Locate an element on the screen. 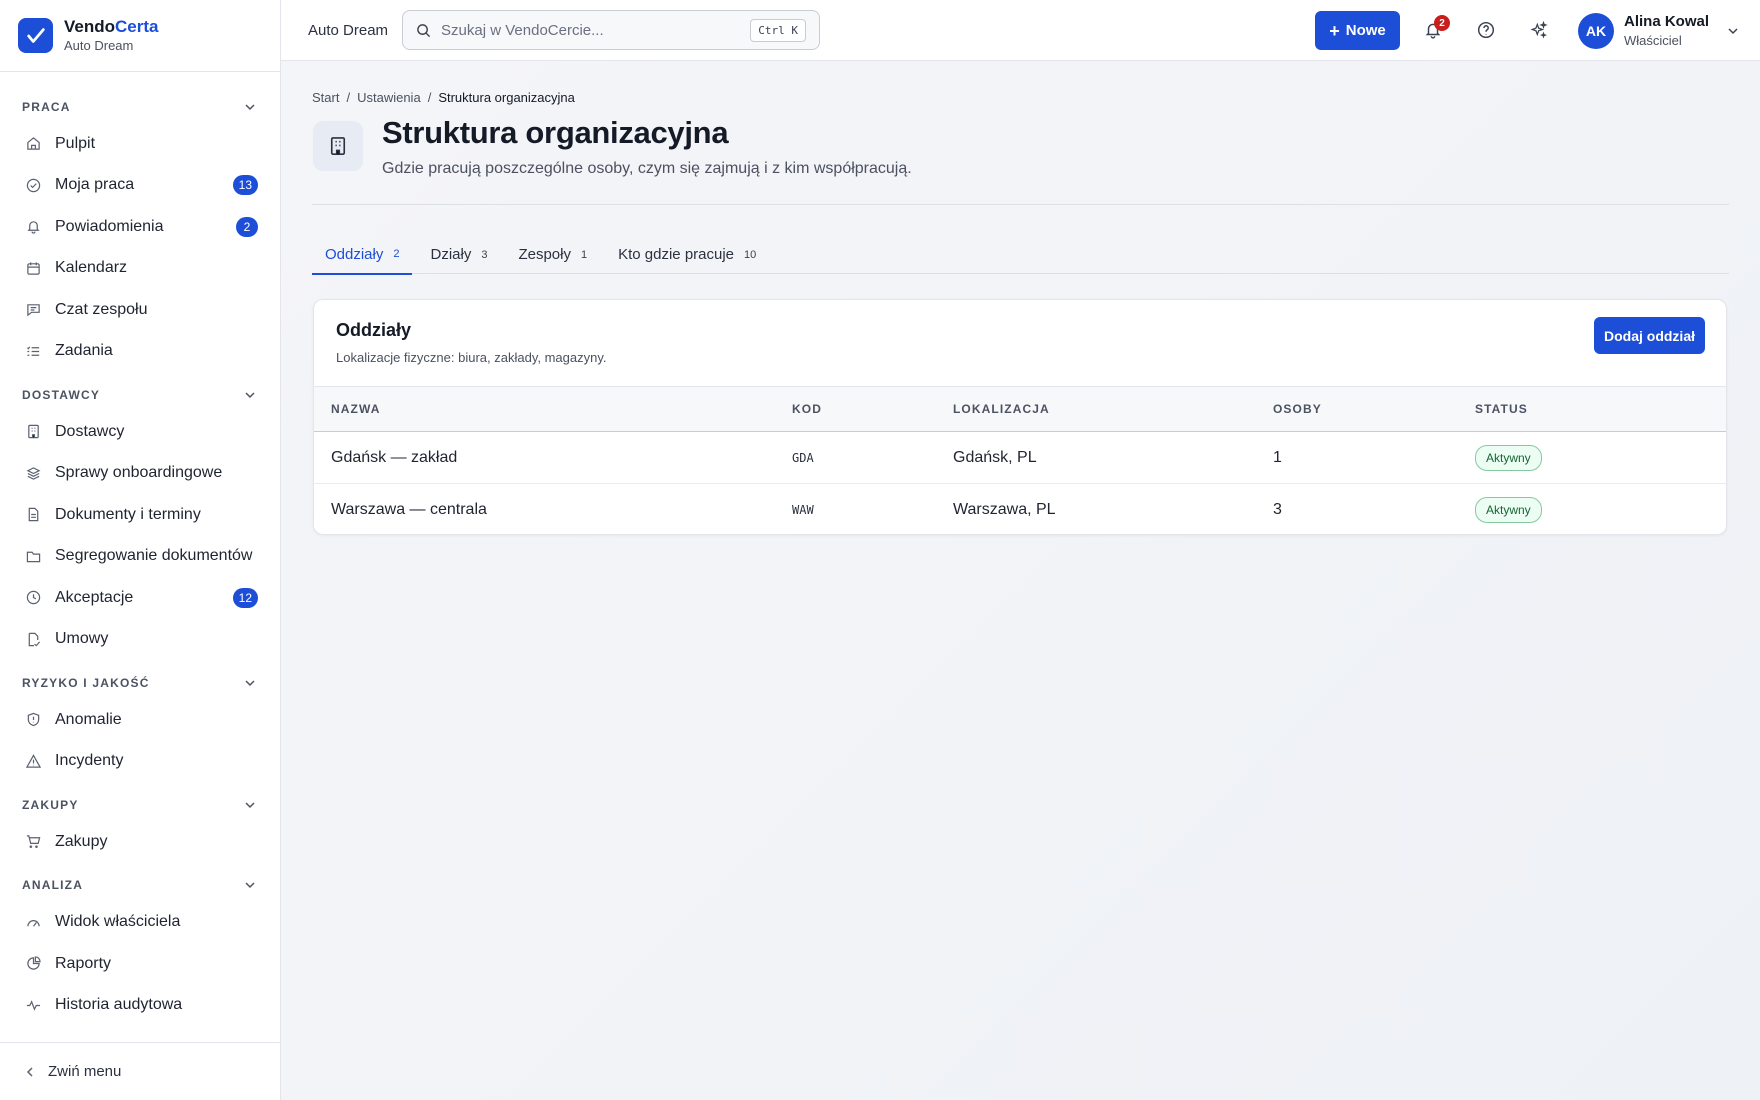  sidebar-item-historia-audytowa: Historia audytowa is located at coordinates (140, 1006).